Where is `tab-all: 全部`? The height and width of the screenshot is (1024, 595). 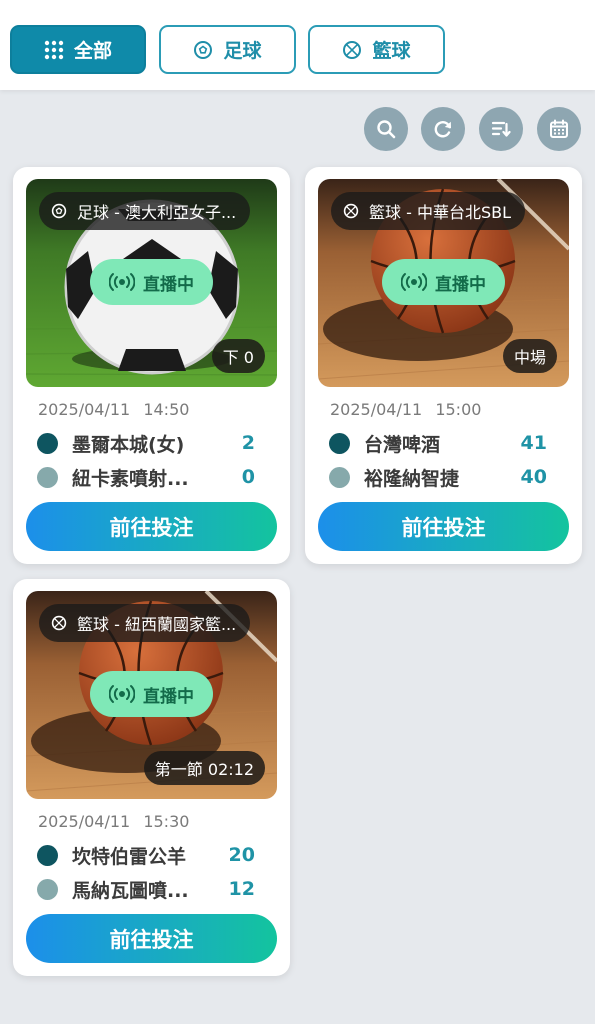 tab-all: 全部 is located at coordinates (78, 49).